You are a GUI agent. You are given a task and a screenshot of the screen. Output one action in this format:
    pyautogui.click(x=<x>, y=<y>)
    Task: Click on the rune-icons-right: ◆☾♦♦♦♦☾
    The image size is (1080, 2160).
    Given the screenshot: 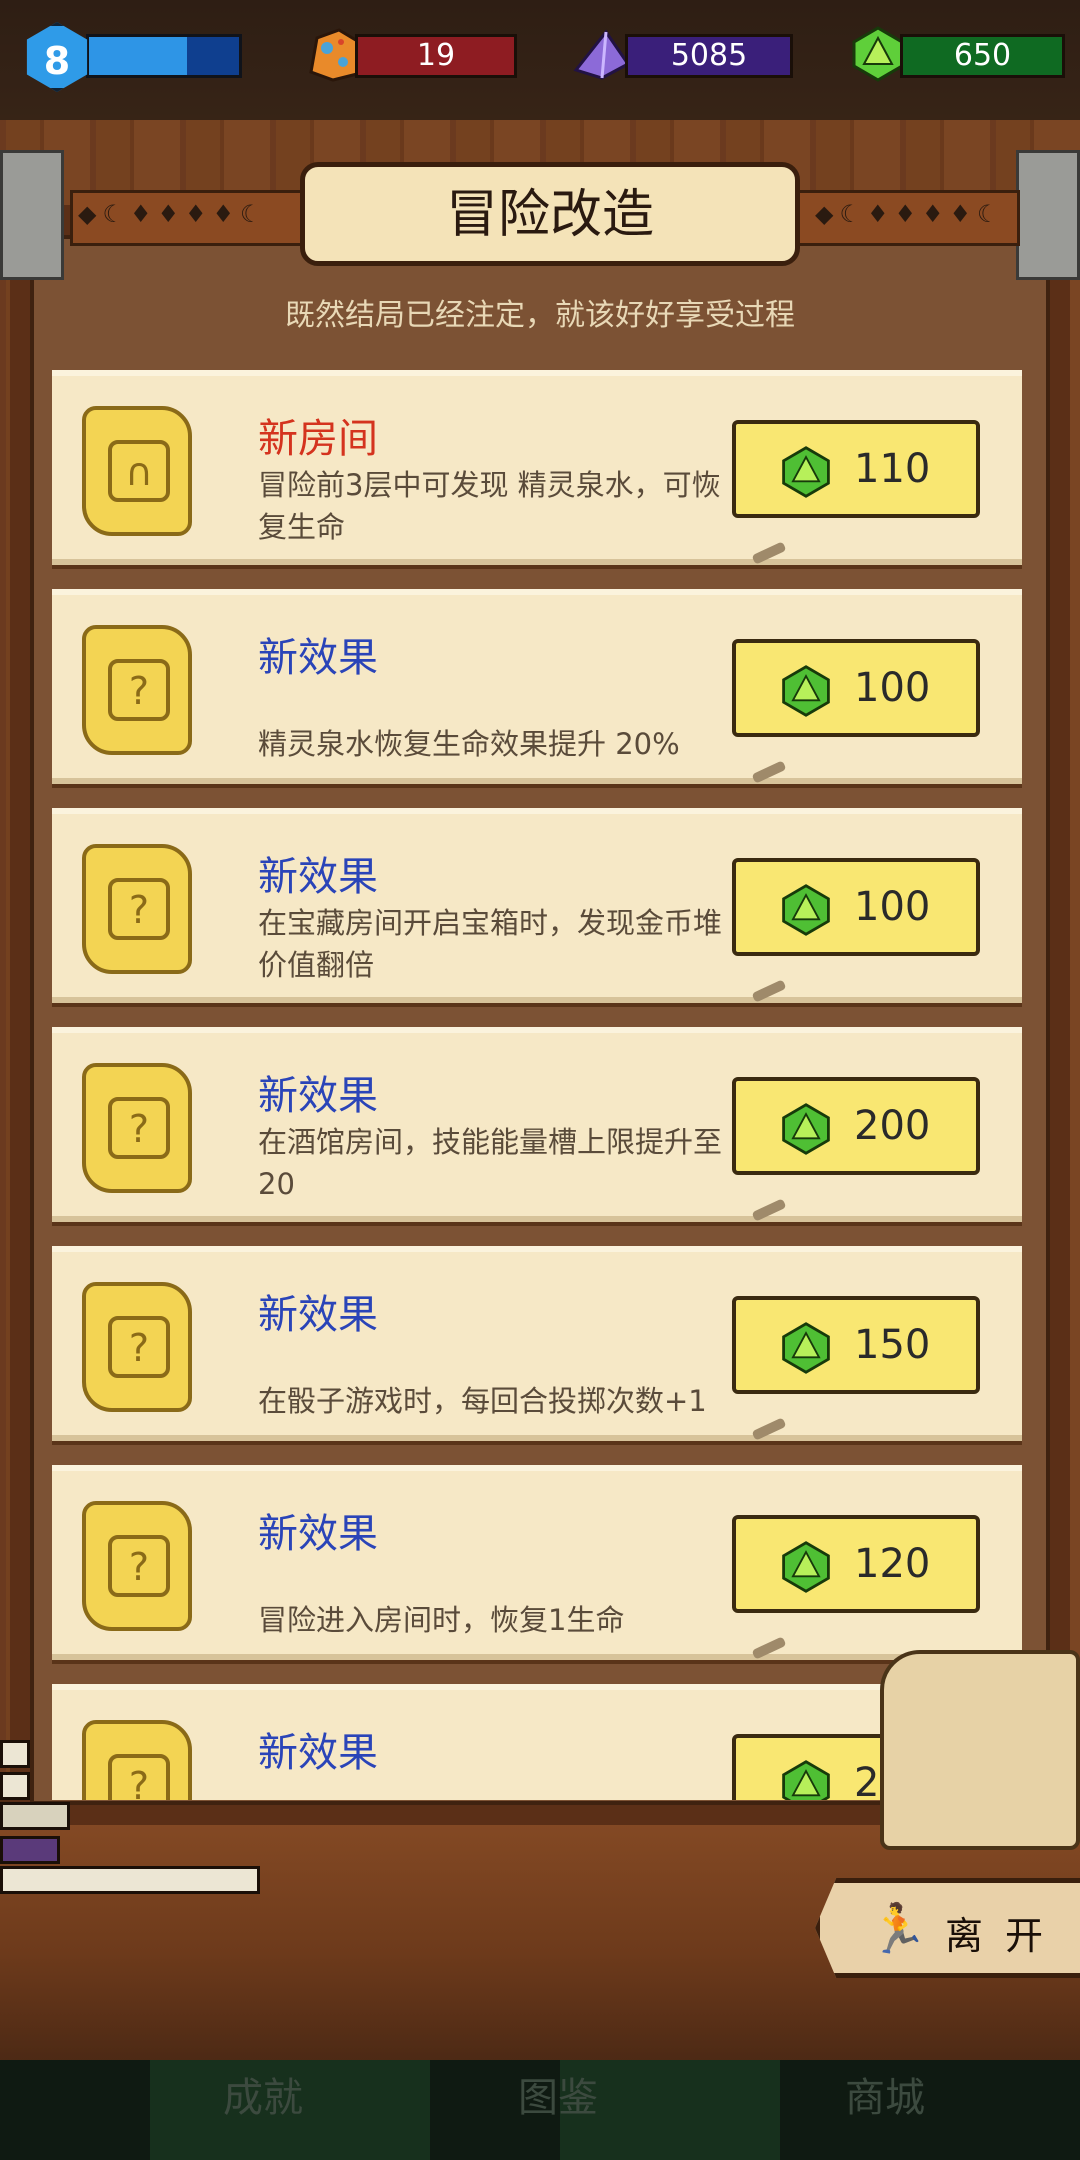 What is the action you would take?
    pyautogui.click(x=910, y=214)
    